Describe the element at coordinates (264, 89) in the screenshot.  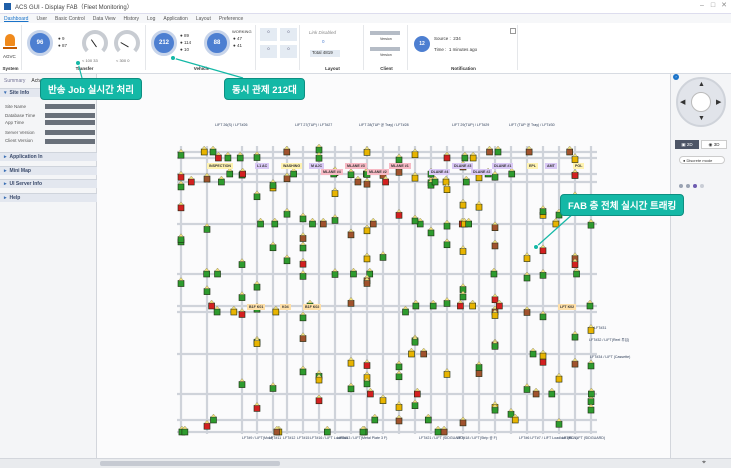
I see `callout-concurrent-control: 동시 관제 212대` at that location.